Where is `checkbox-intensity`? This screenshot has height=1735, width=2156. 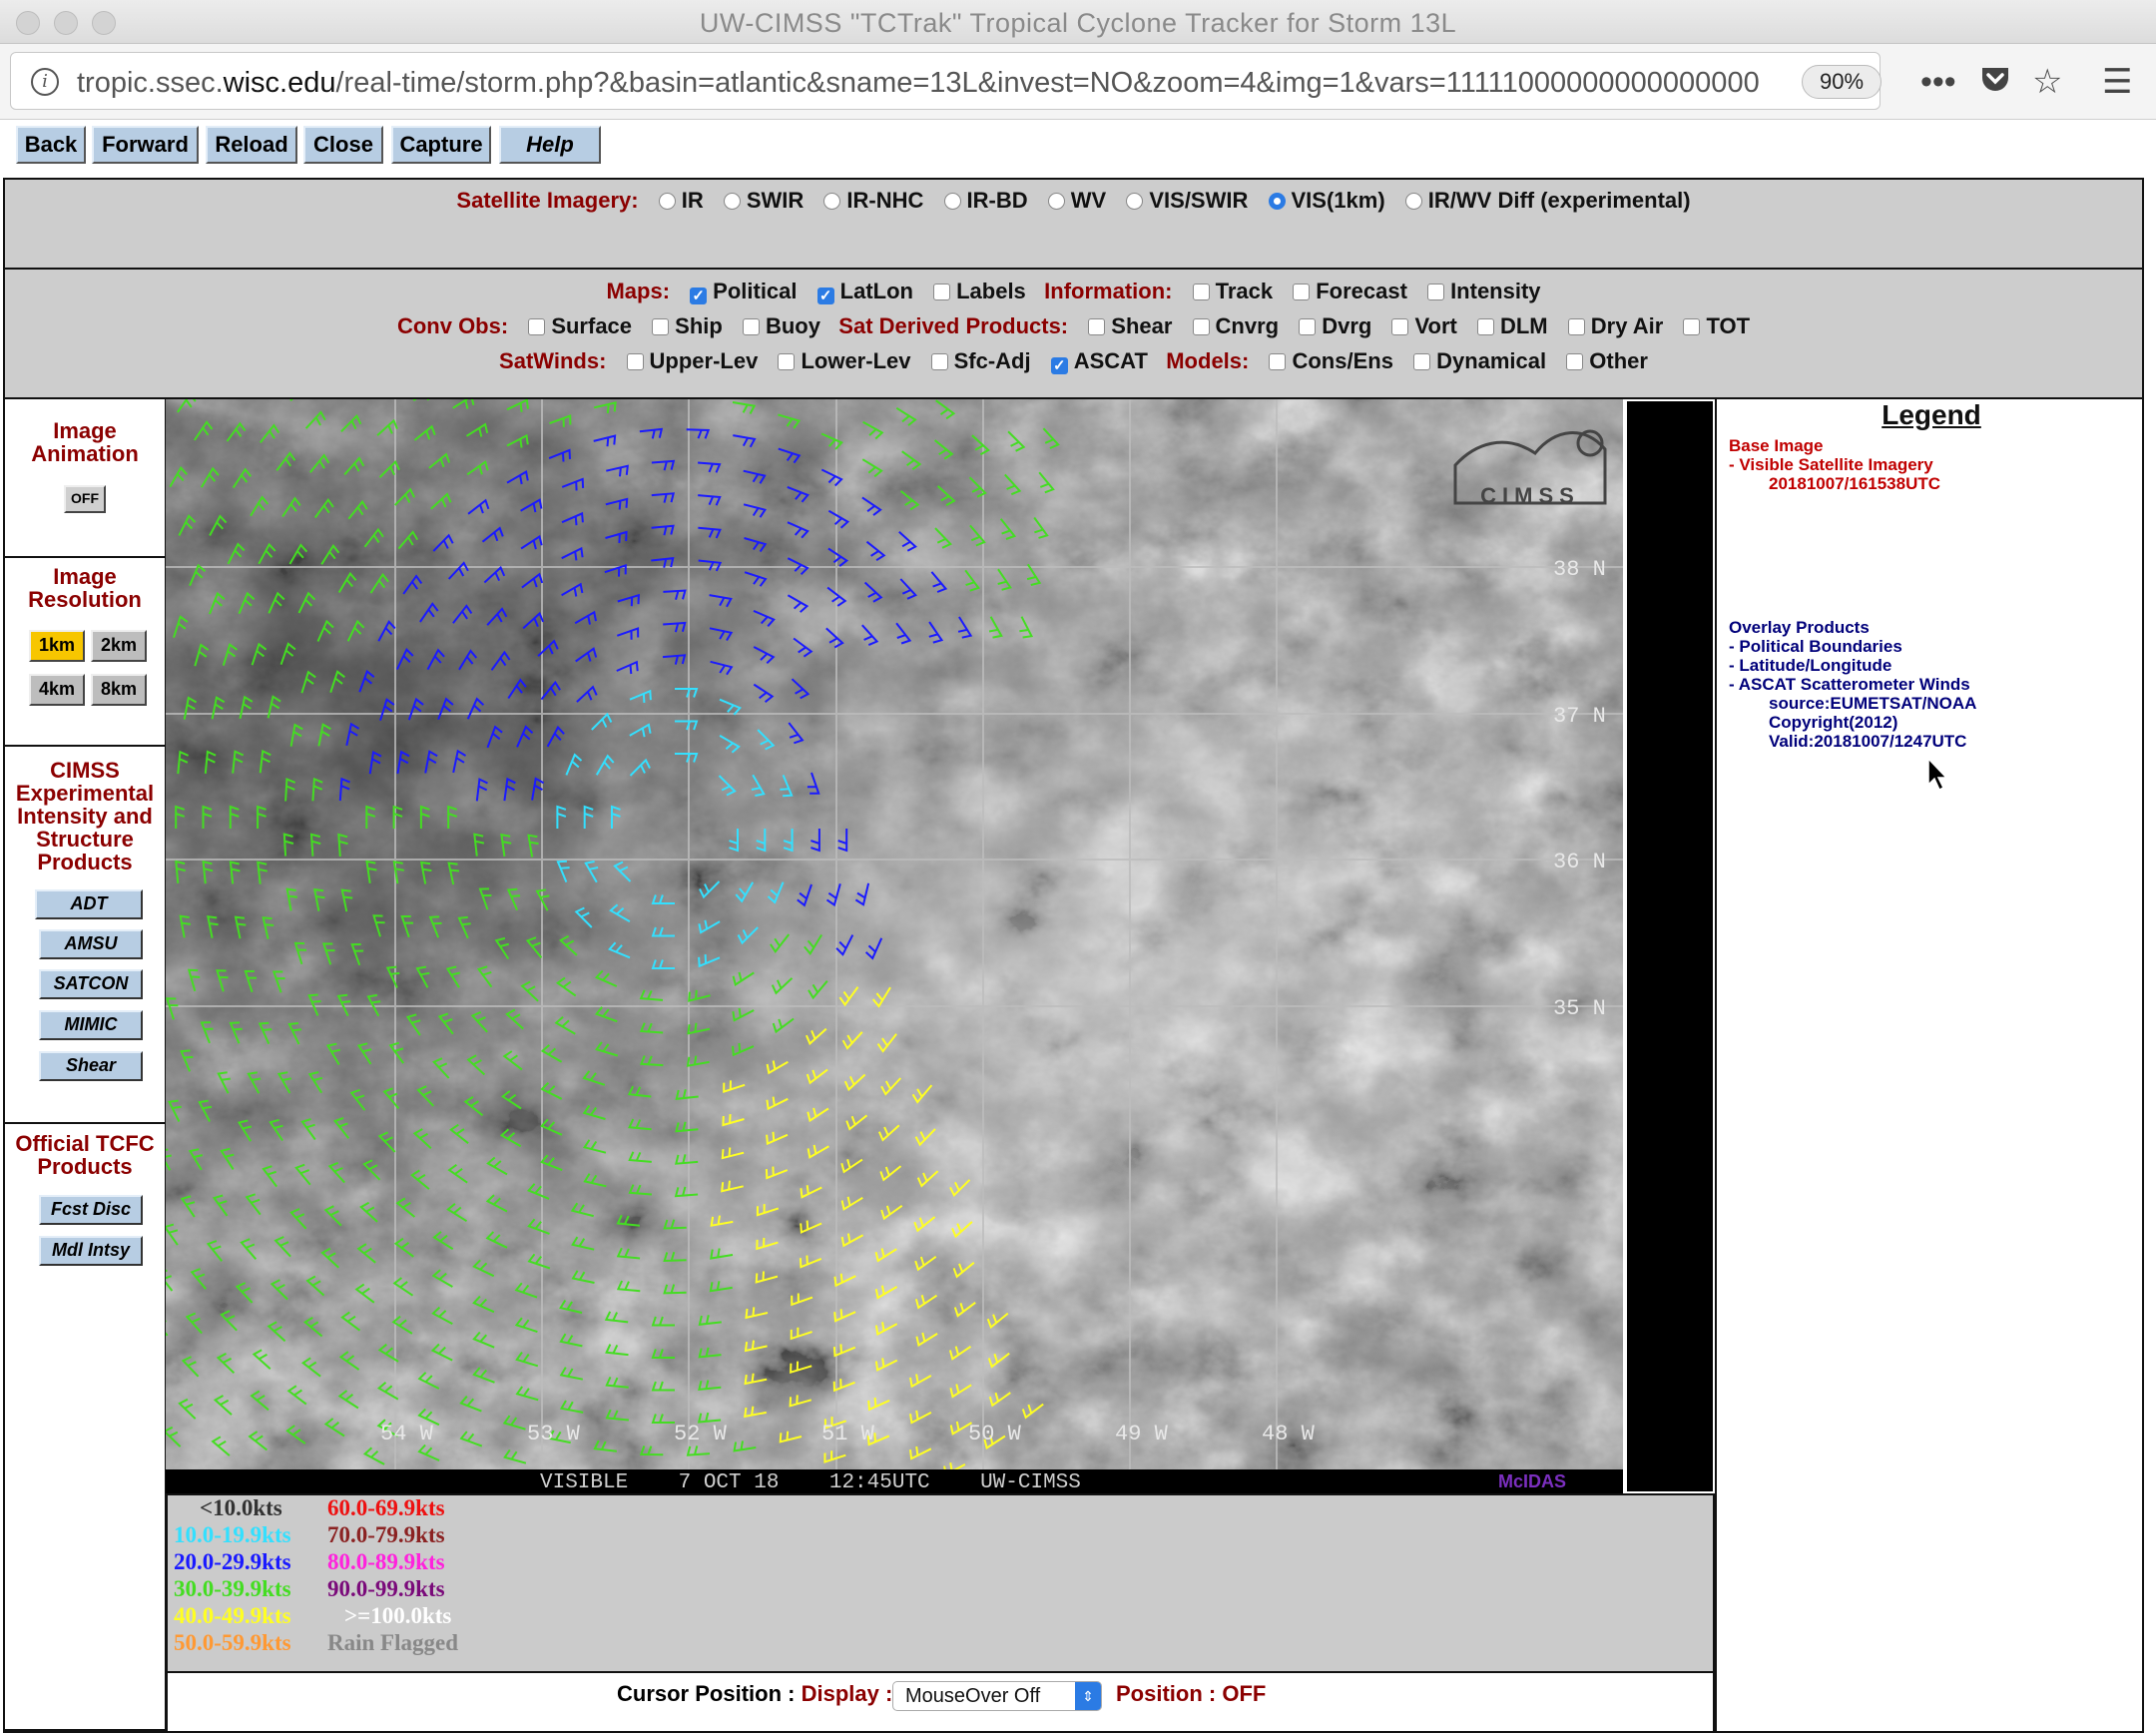
checkbox-intensity is located at coordinates (1436, 292).